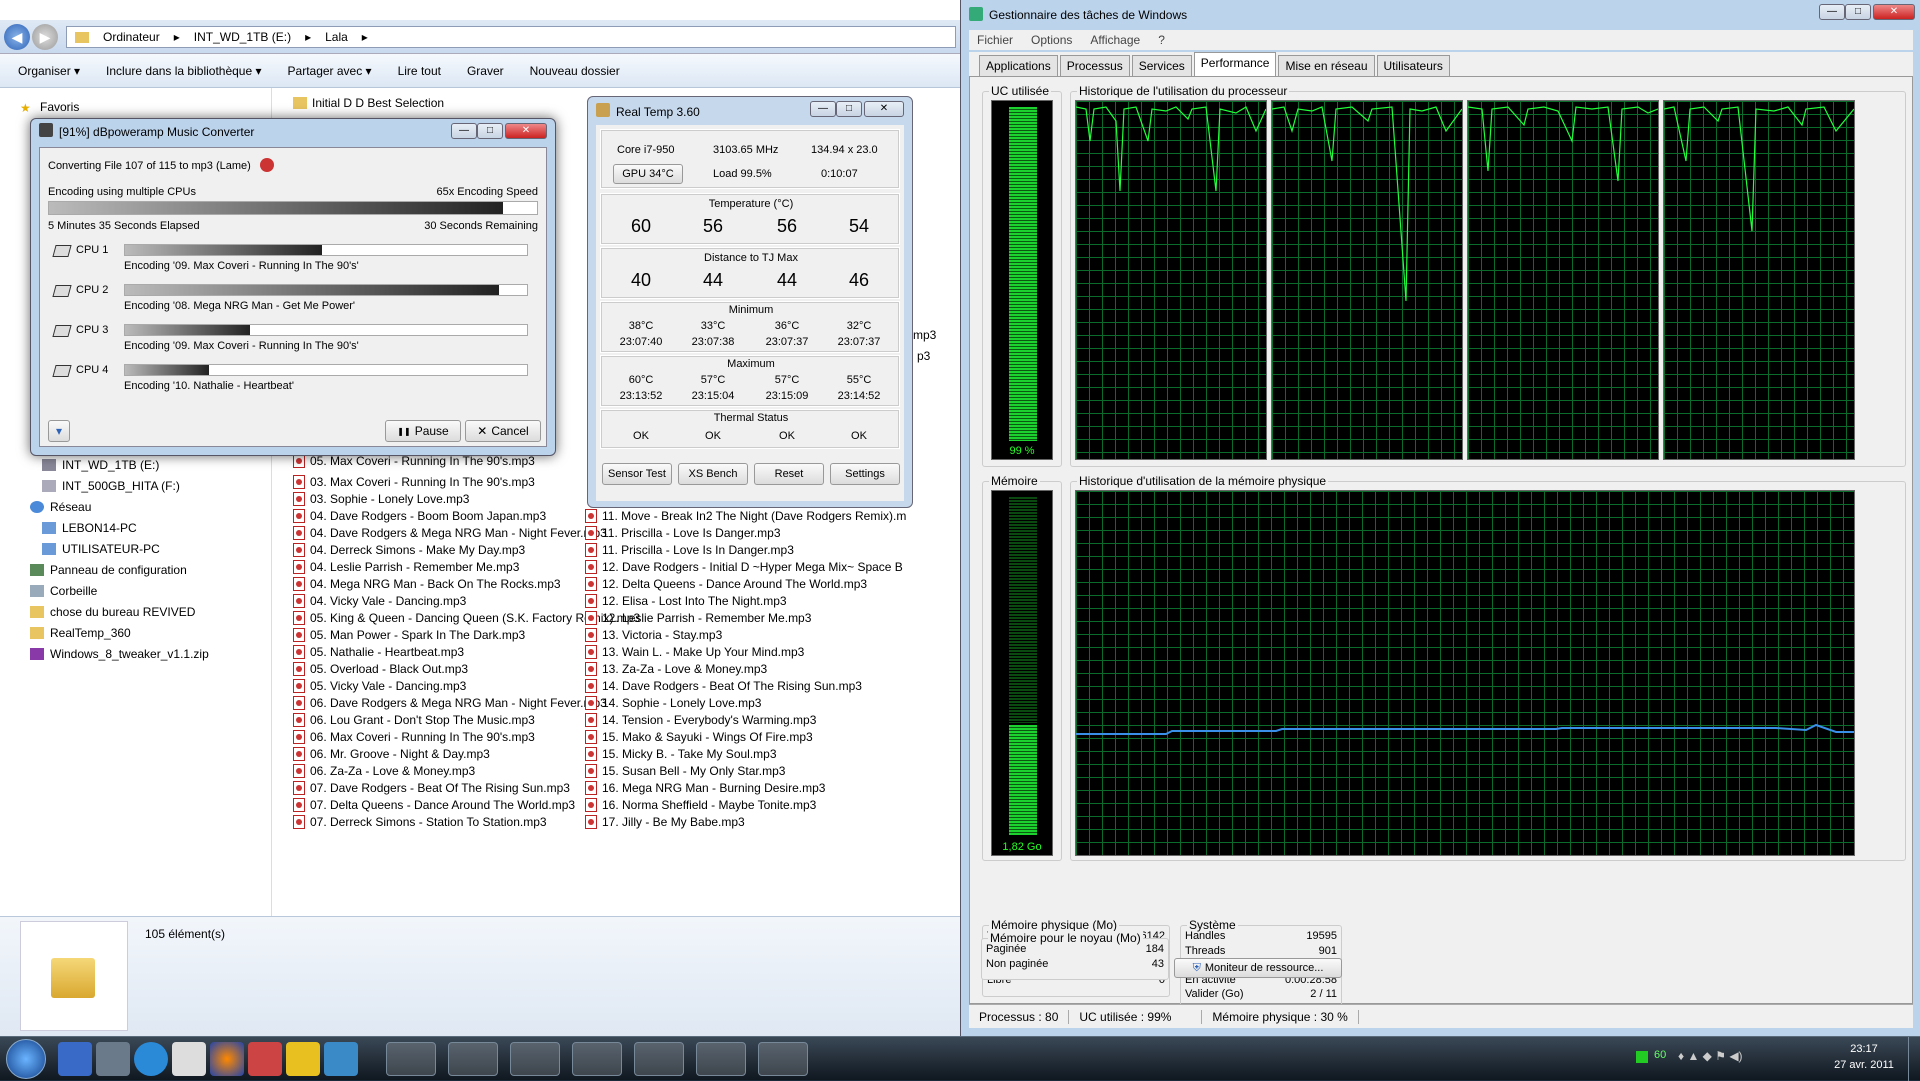 This screenshot has width=1920, height=1081. Describe the element at coordinates (694, 652) in the screenshot. I see `list-item: 13. Wain L. - Make Up Your Mind.mp3` at that location.